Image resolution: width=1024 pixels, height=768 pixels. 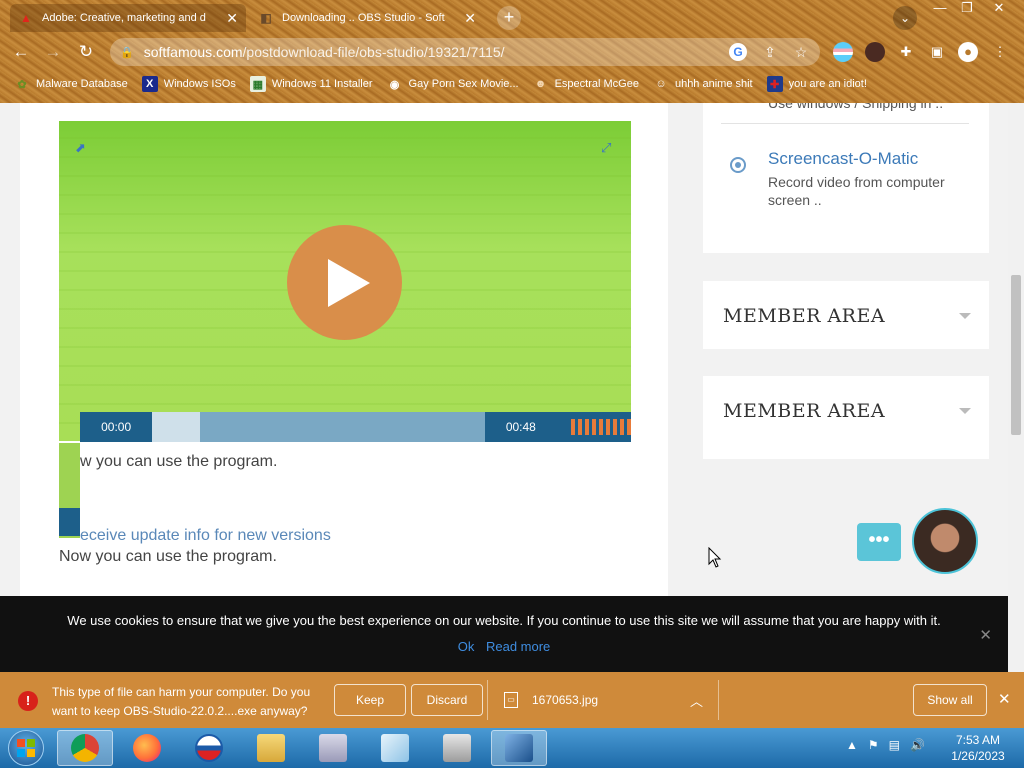 What do you see at coordinates (519, 748) in the screenshot?
I see `taskbar-virtualbox` at bounding box center [519, 748].